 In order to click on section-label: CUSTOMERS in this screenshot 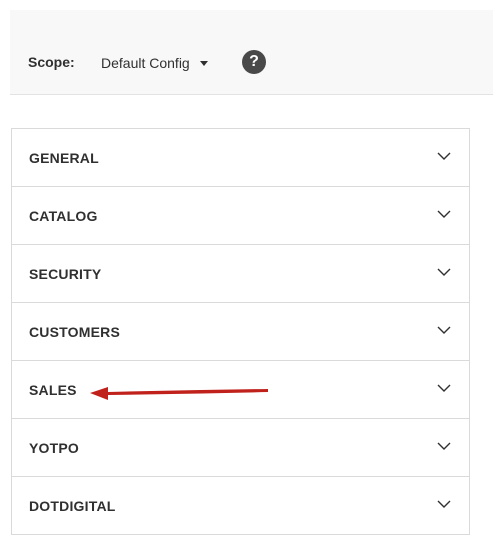, I will do `click(74, 332)`.